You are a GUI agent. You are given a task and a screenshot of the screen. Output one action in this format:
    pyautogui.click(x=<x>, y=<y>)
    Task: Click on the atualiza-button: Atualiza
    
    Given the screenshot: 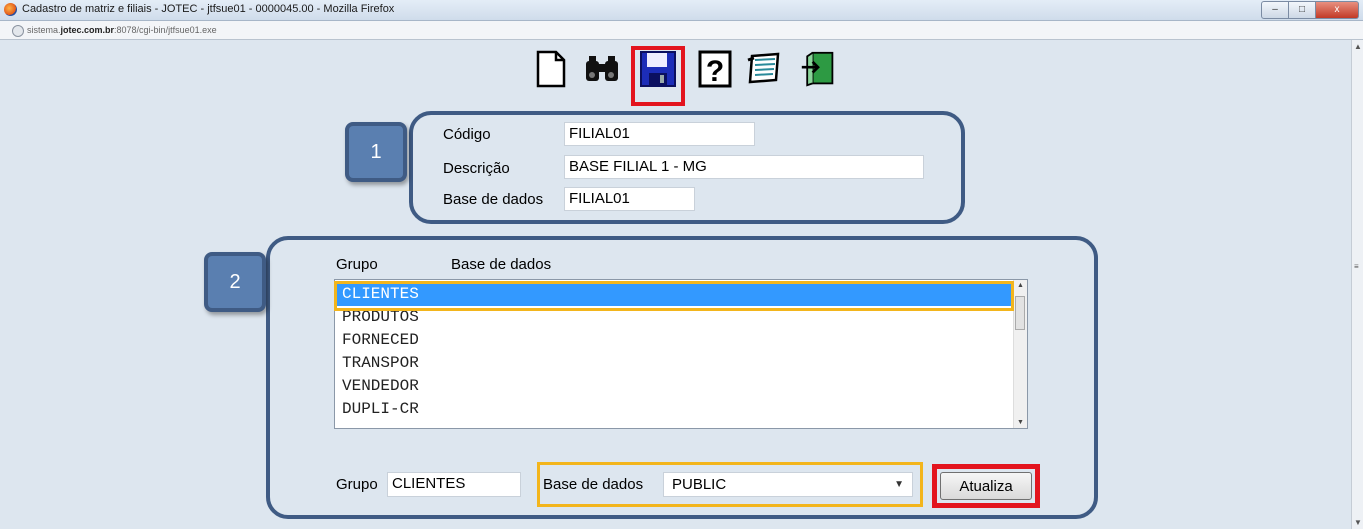 What is the action you would take?
    pyautogui.click(x=986, y=486)
    